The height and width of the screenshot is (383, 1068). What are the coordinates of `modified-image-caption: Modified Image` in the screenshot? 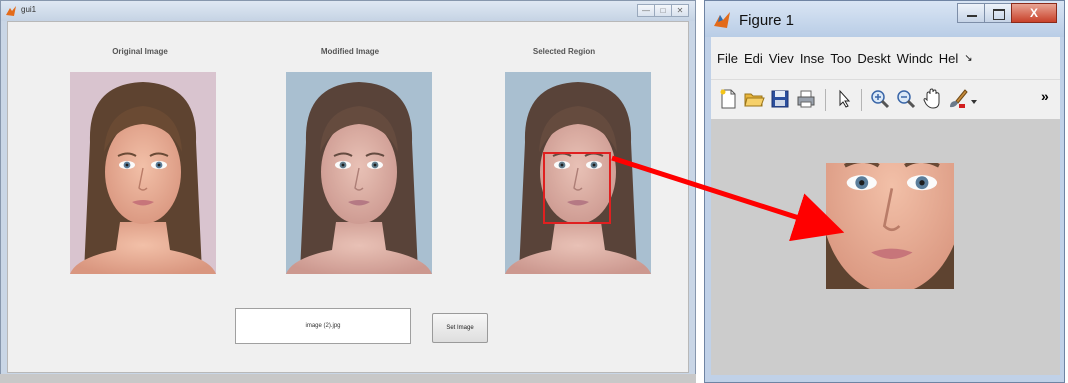 It's located at (350, 51).